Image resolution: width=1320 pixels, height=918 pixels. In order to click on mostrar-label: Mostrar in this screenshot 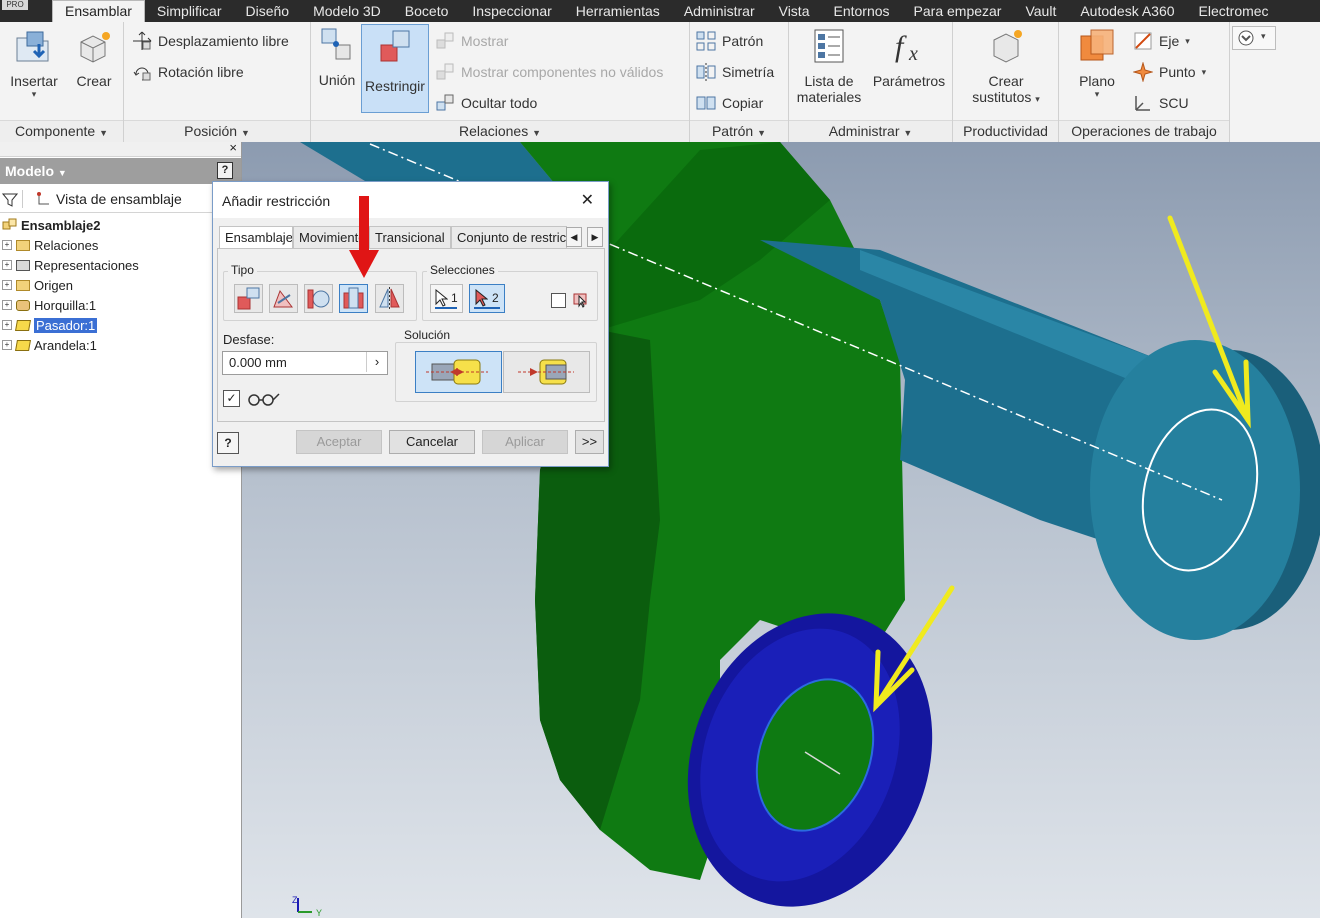, I will do `click(485, 41)`.